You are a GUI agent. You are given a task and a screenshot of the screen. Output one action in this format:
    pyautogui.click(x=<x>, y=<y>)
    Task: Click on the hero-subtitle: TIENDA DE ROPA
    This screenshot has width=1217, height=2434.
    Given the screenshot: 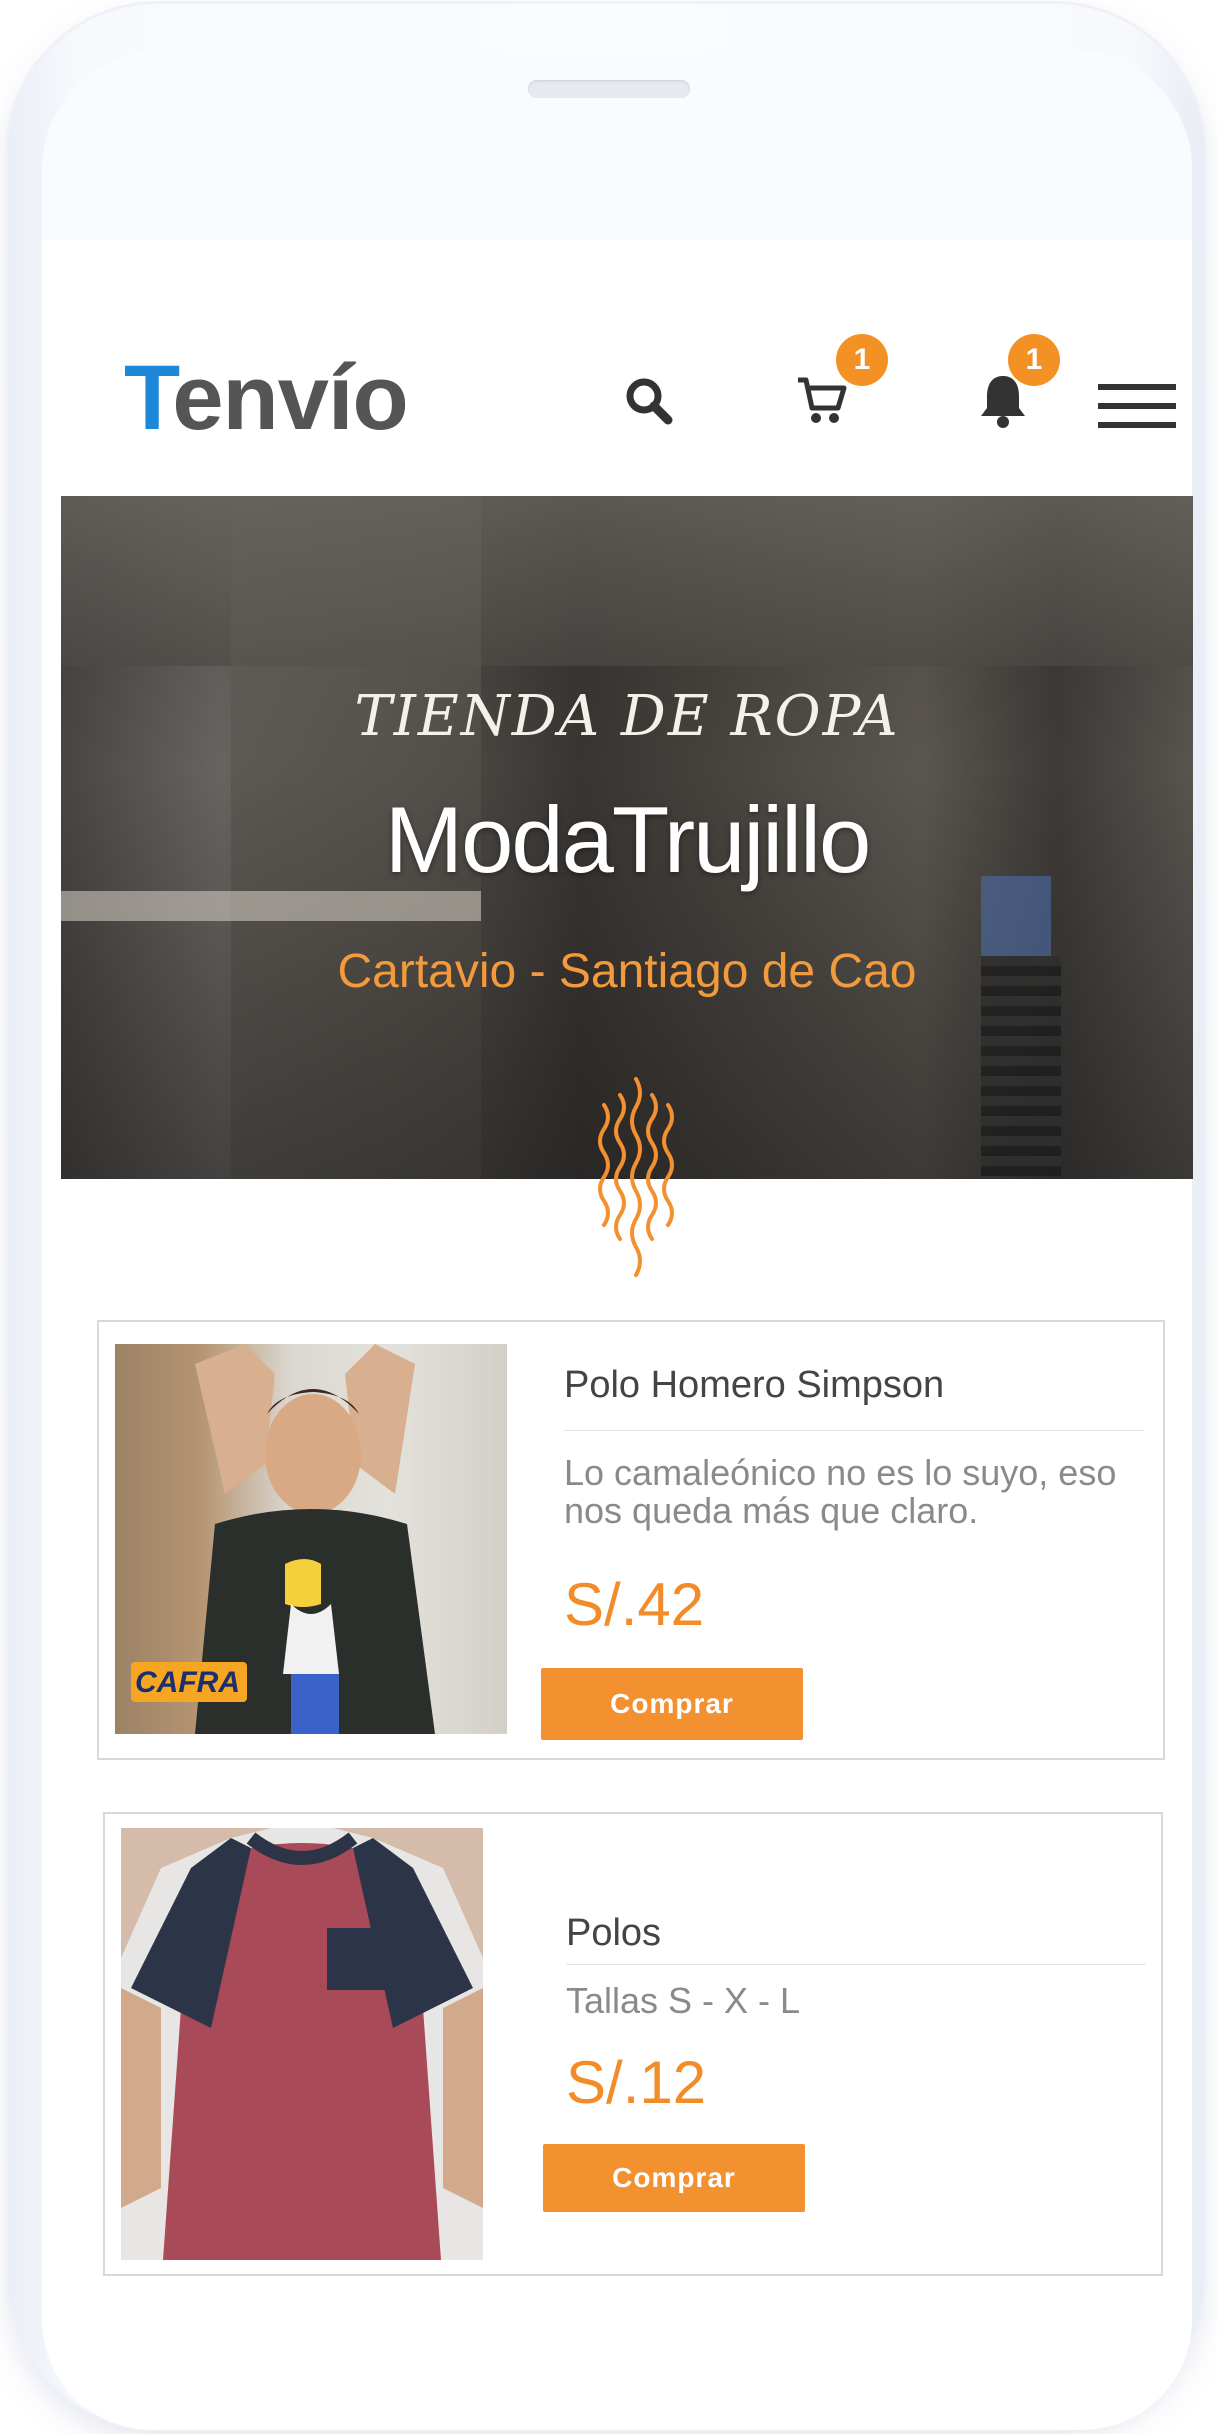 What is the action you would take?
    pyautogui.click(x=627, y=716)
    